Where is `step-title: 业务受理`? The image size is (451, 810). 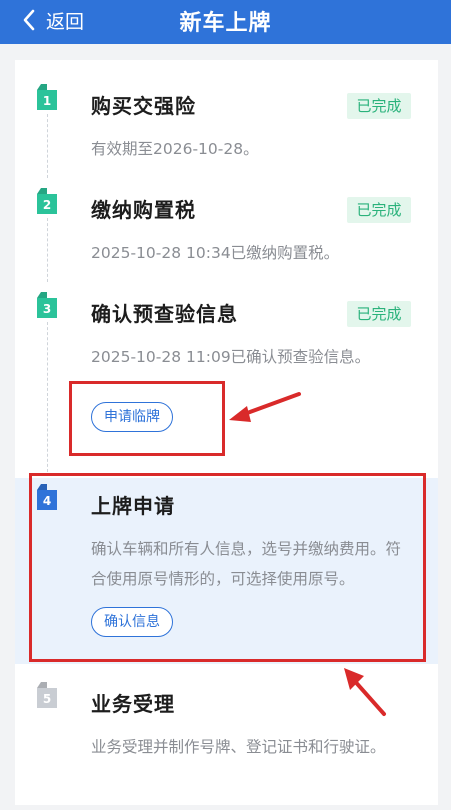 step-title: 业务受理 is located at coordinates (133, 704).